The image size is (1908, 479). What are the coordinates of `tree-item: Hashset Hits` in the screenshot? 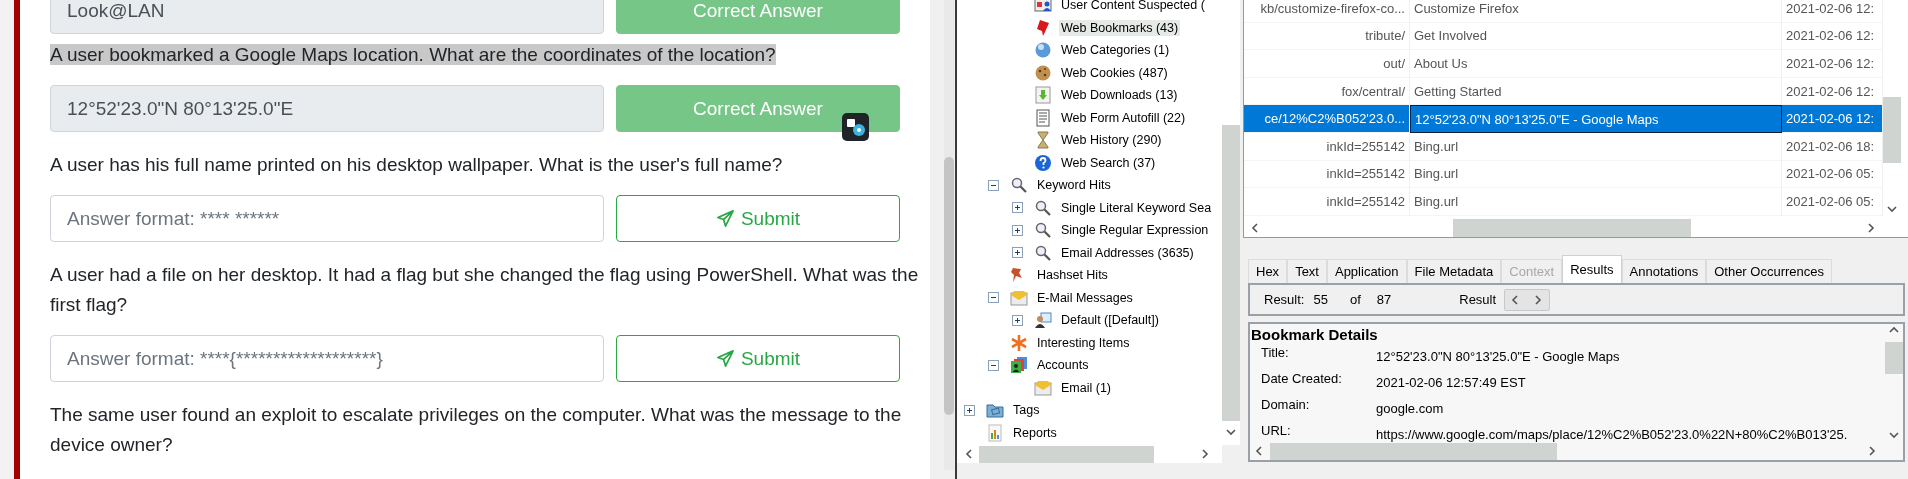 It's located at (1072, 275).